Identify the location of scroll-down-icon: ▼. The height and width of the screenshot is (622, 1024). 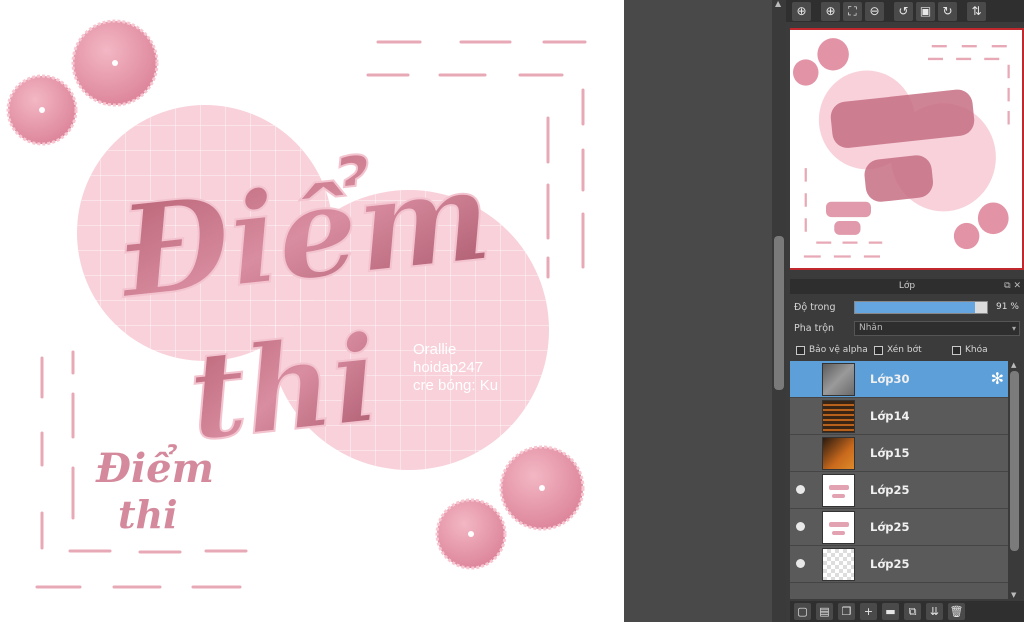
(1013, 595).